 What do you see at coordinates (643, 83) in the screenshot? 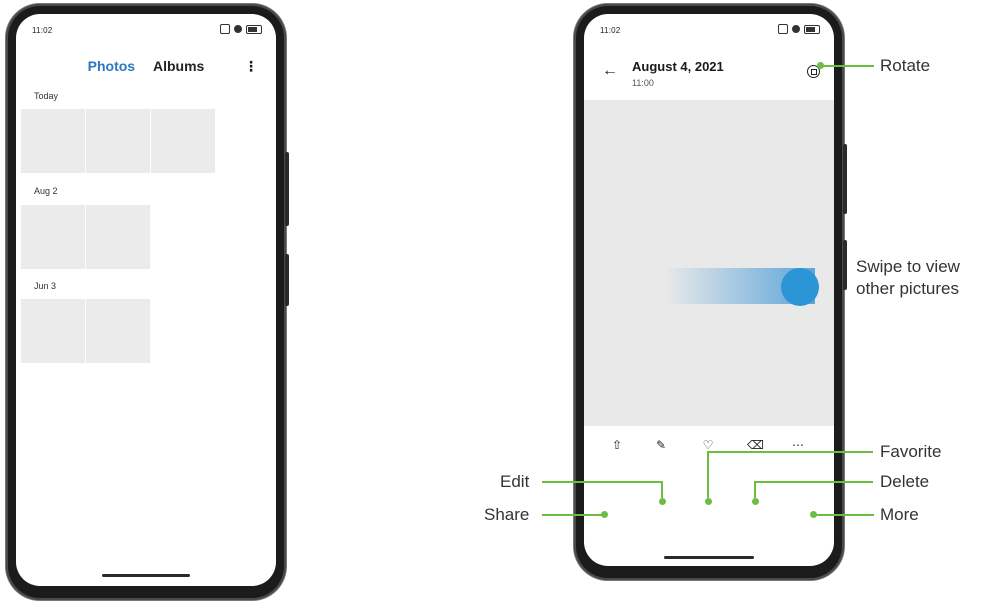
I see `photo-time: 11:00` at bounding box center [643, 83].